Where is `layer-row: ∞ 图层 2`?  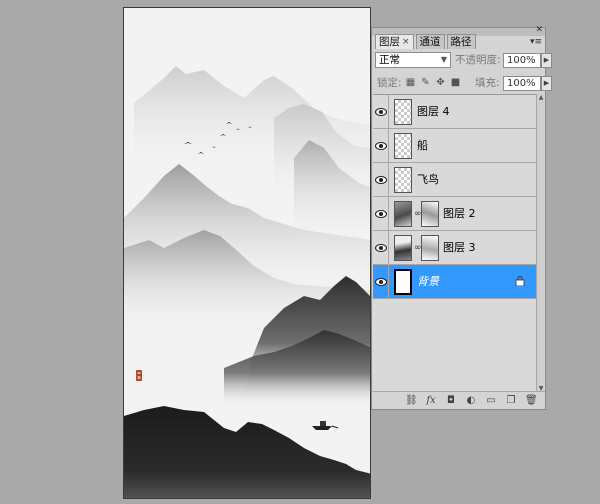 layer-row: ∞ 图层 2 is located at coordinates (455, 214).